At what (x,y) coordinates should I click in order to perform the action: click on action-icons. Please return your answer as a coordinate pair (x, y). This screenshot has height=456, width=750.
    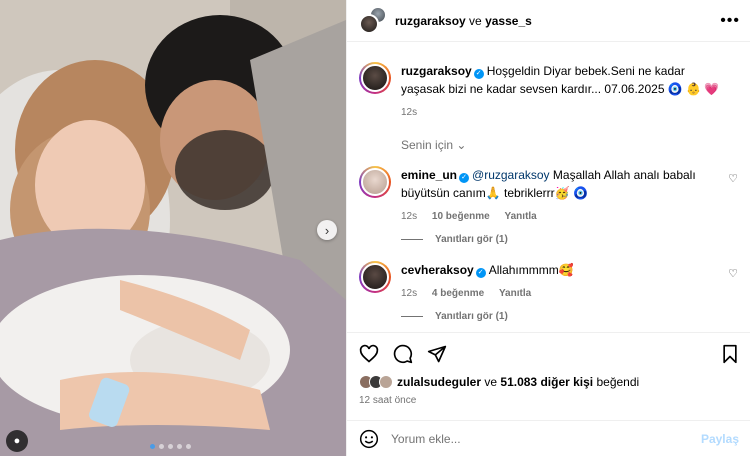
    Looking at the image, I should click on (549, 354).